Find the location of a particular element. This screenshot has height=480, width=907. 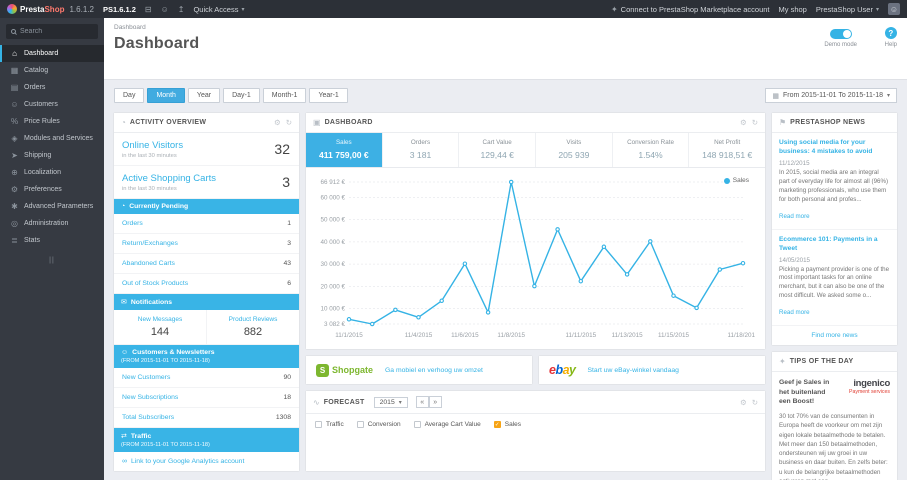

sidebar-collapse-button: || is located at coordinates (52, 260).